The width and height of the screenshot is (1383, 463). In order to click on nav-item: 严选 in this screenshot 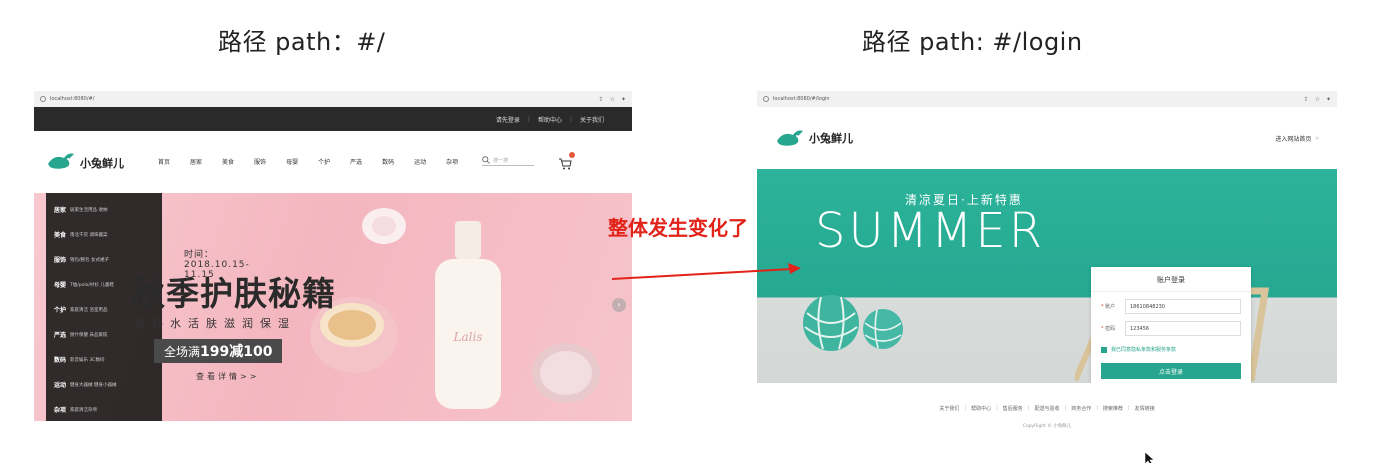, I will do `click(356, 161)`.